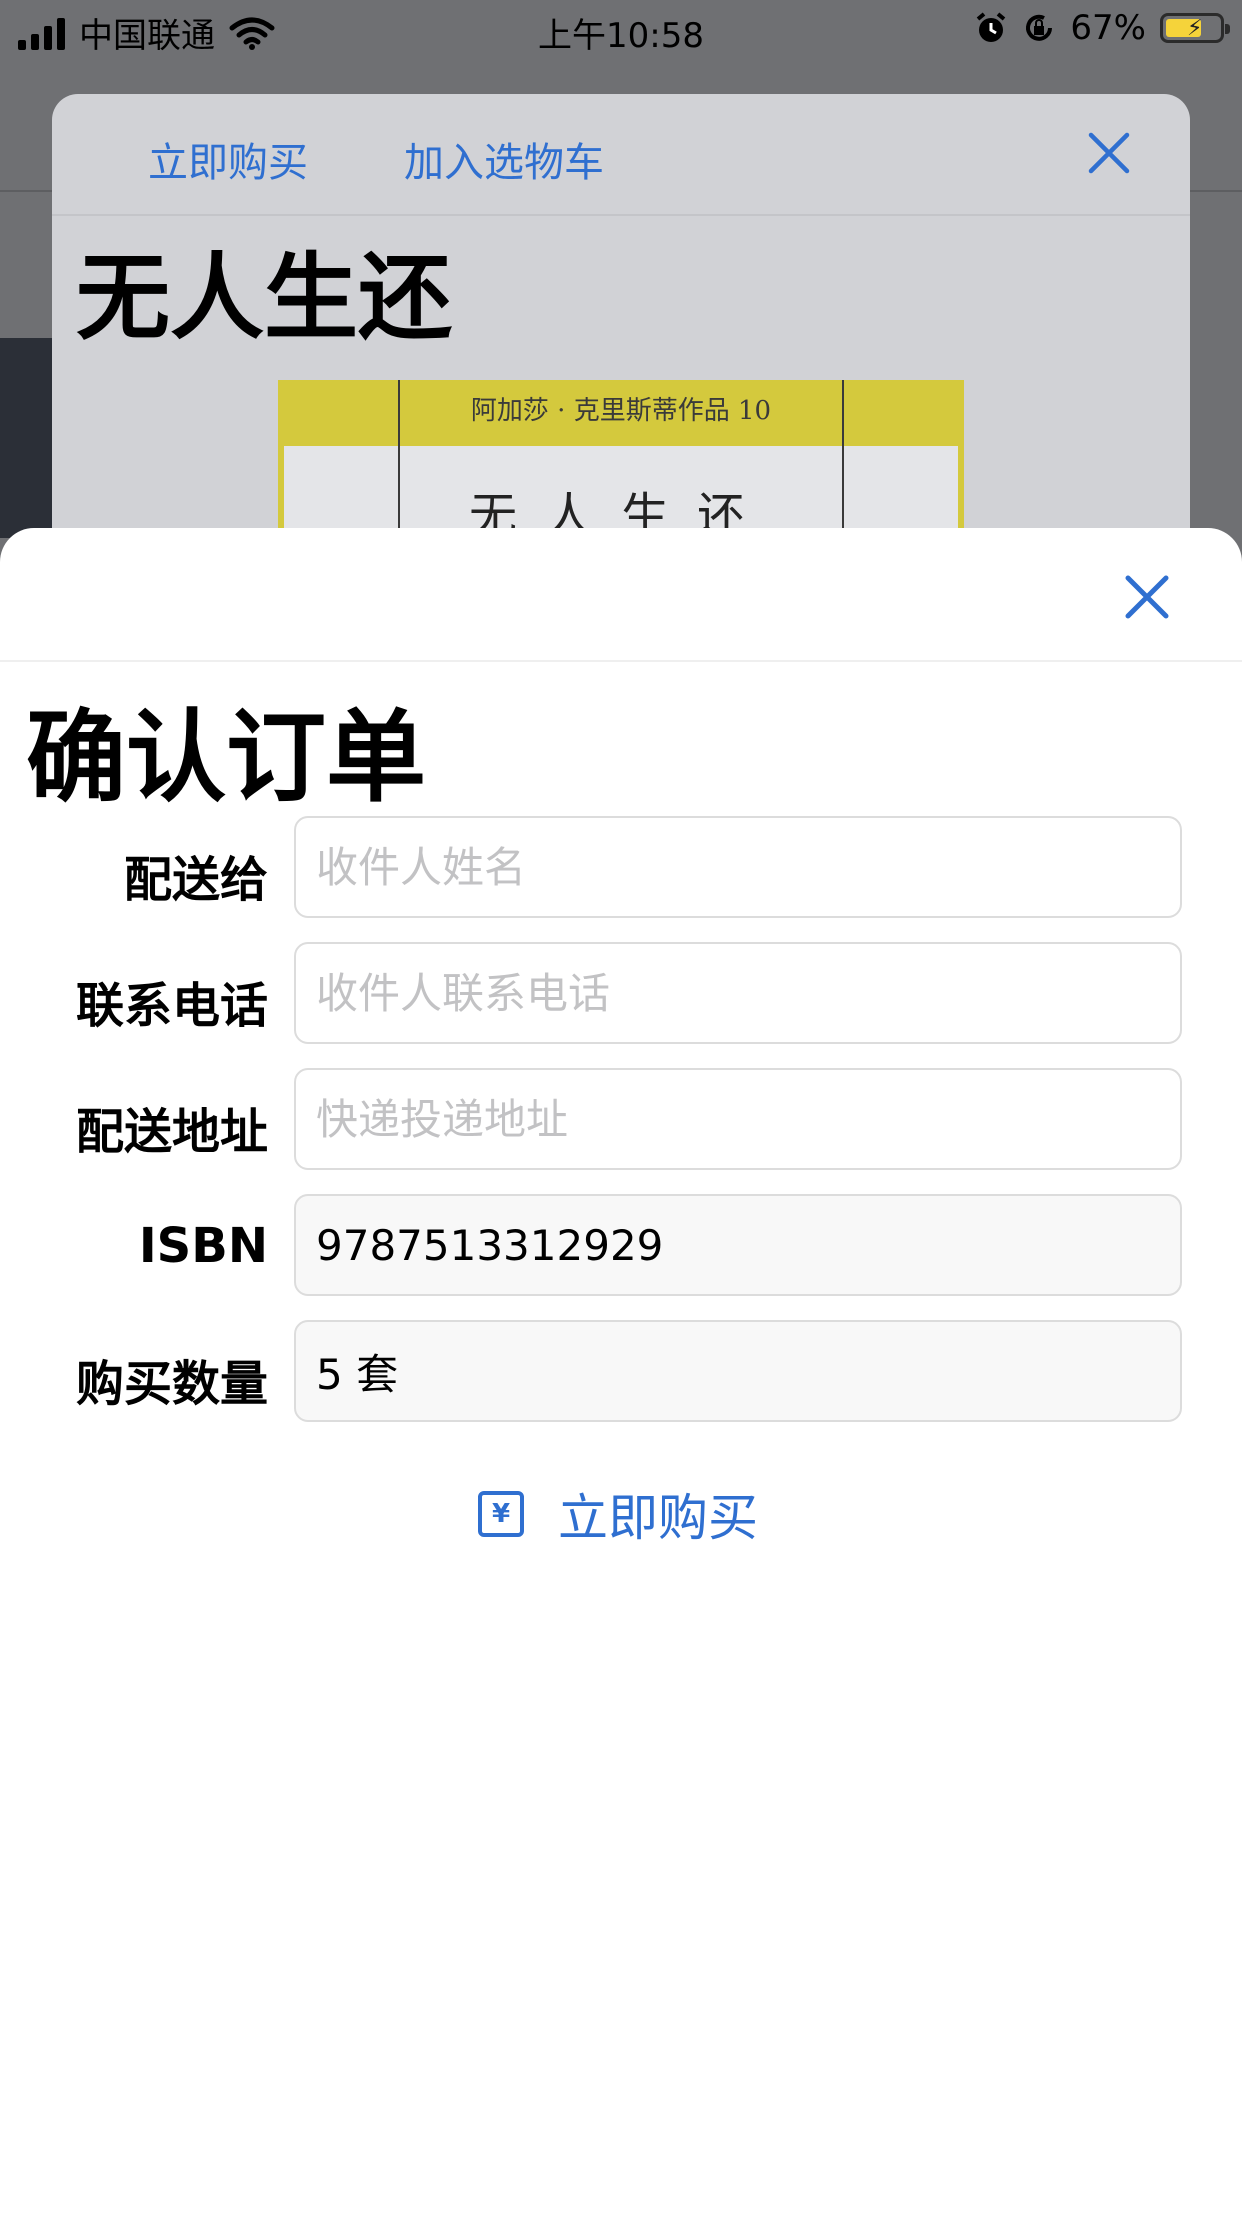 This screenshot has height=2228, width=1242. Describe the element at coordinates (738, 1371) in the screenshot. I see `quantity-field` at that location.